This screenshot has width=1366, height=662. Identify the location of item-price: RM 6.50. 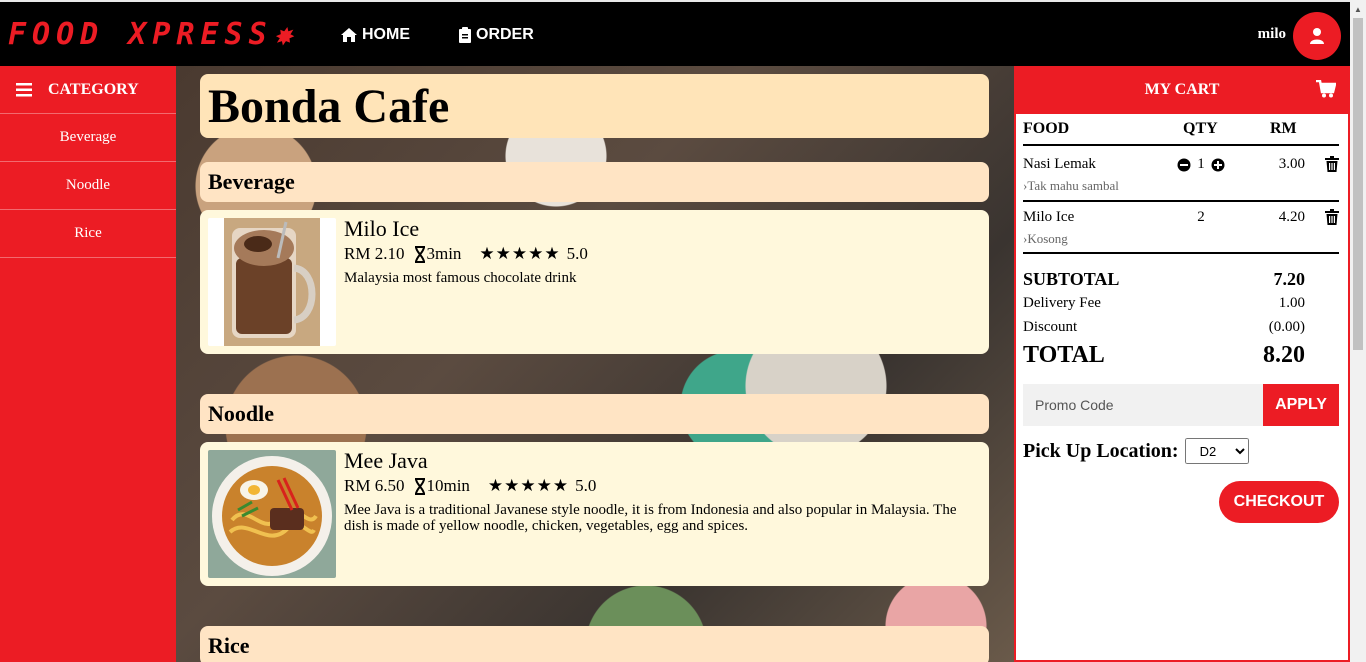
(374, 485).